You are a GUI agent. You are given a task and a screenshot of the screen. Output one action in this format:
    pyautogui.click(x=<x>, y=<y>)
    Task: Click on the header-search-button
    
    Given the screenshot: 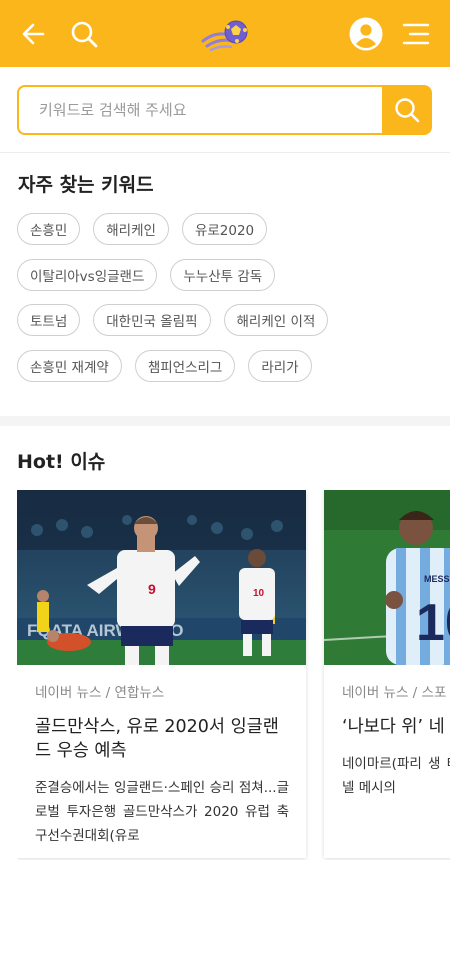 What is the action you would take?
    pyautogui.click(x=84, y=33)
    